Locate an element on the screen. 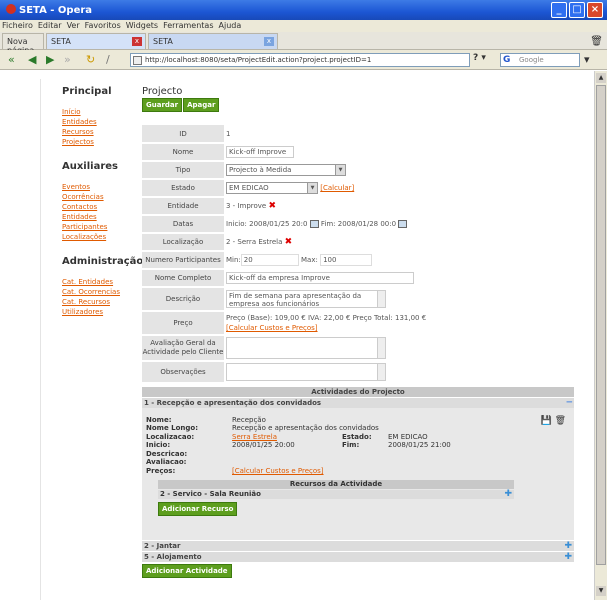  back-icon: ◀ is located at coordinates (32, 59).